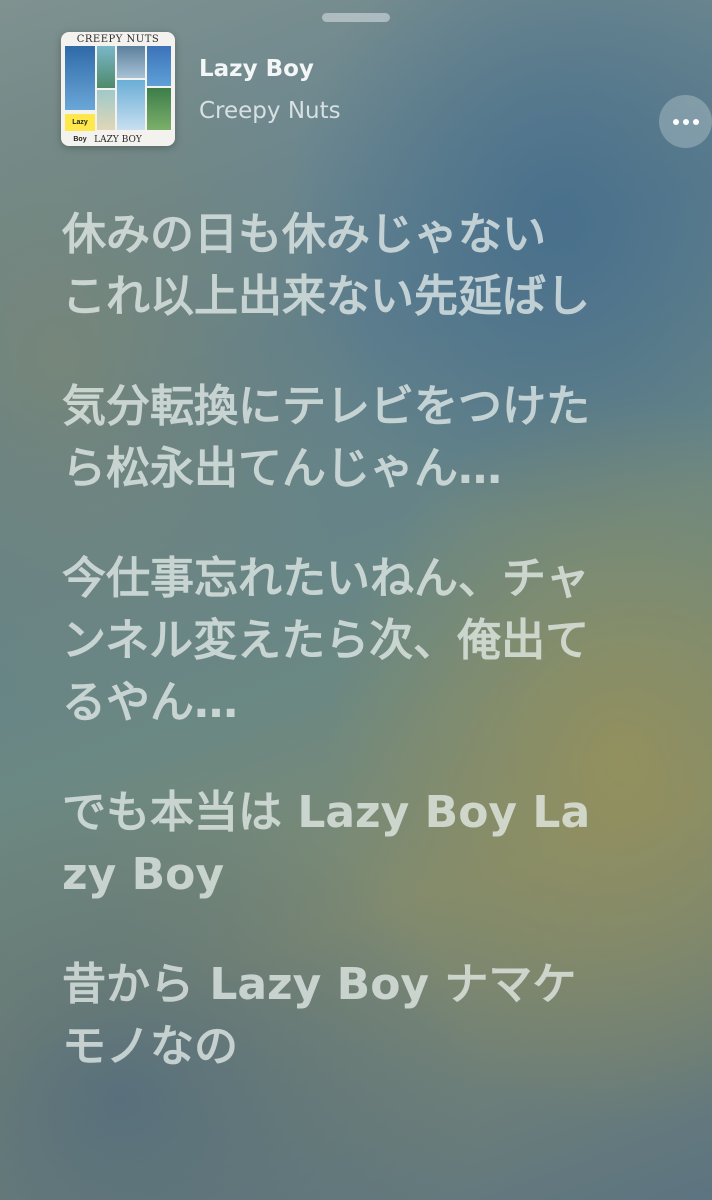 Image resolution: width=712 pixels, height=1200 pixels. What do you see at coordinates (256, 69) in the screenshot?
I see `song-title: Lazy Boy` at bounding box center [256, 69].